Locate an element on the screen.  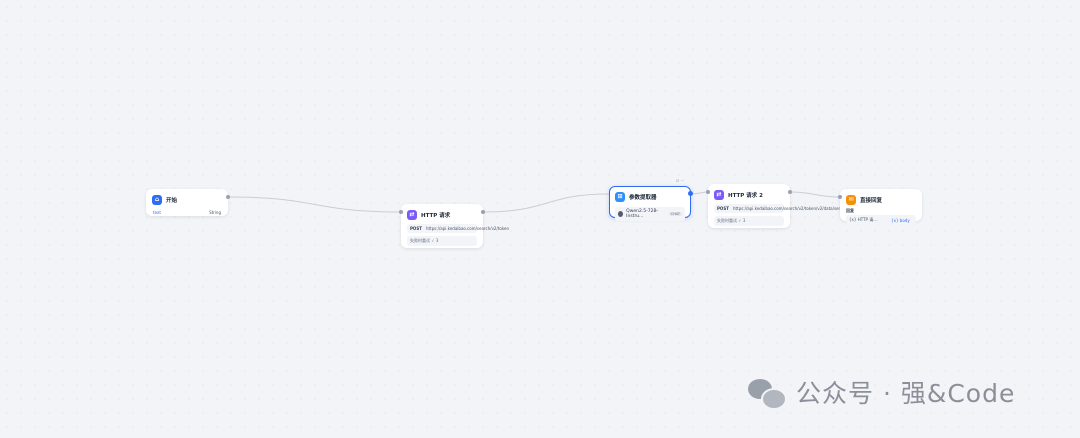
watermark-text: 公众号 · 强&Code is located at coordinates (906, 393).